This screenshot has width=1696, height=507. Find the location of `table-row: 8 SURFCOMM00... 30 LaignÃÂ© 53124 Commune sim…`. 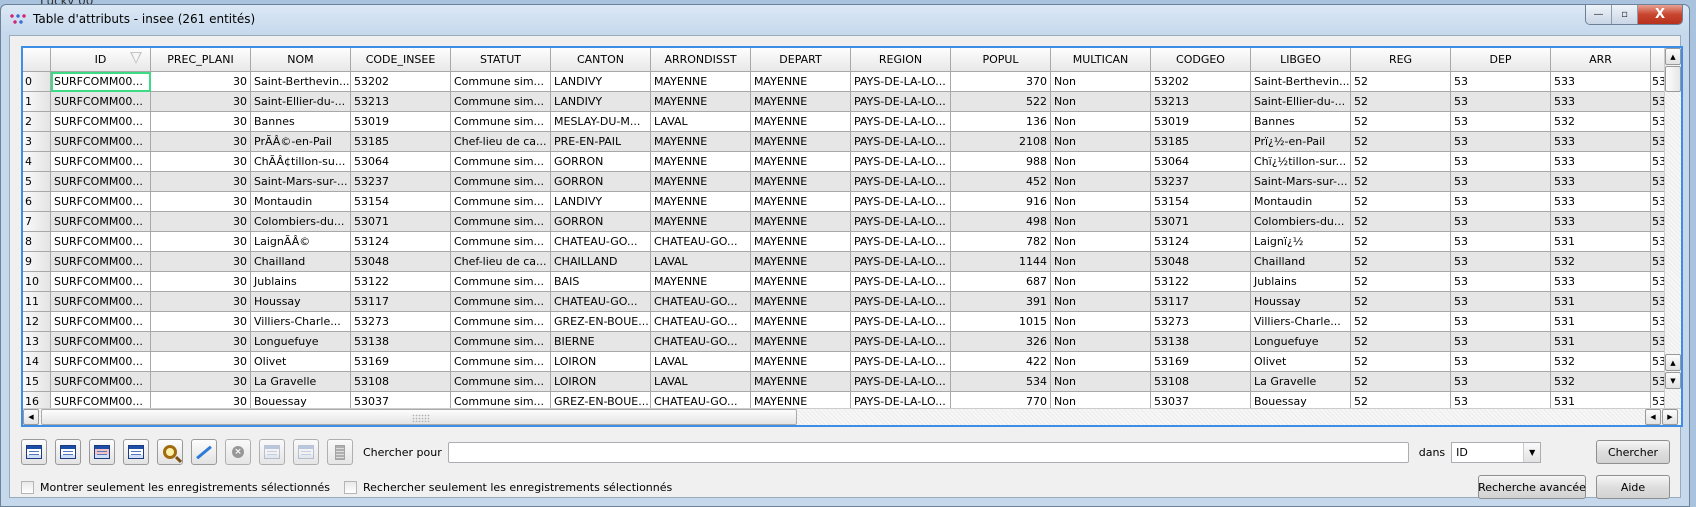

table-row: 8 SURFCOMM00... 30 LaignÃÂ© 53124 Commune sim… is located at coordinates (844, 242).